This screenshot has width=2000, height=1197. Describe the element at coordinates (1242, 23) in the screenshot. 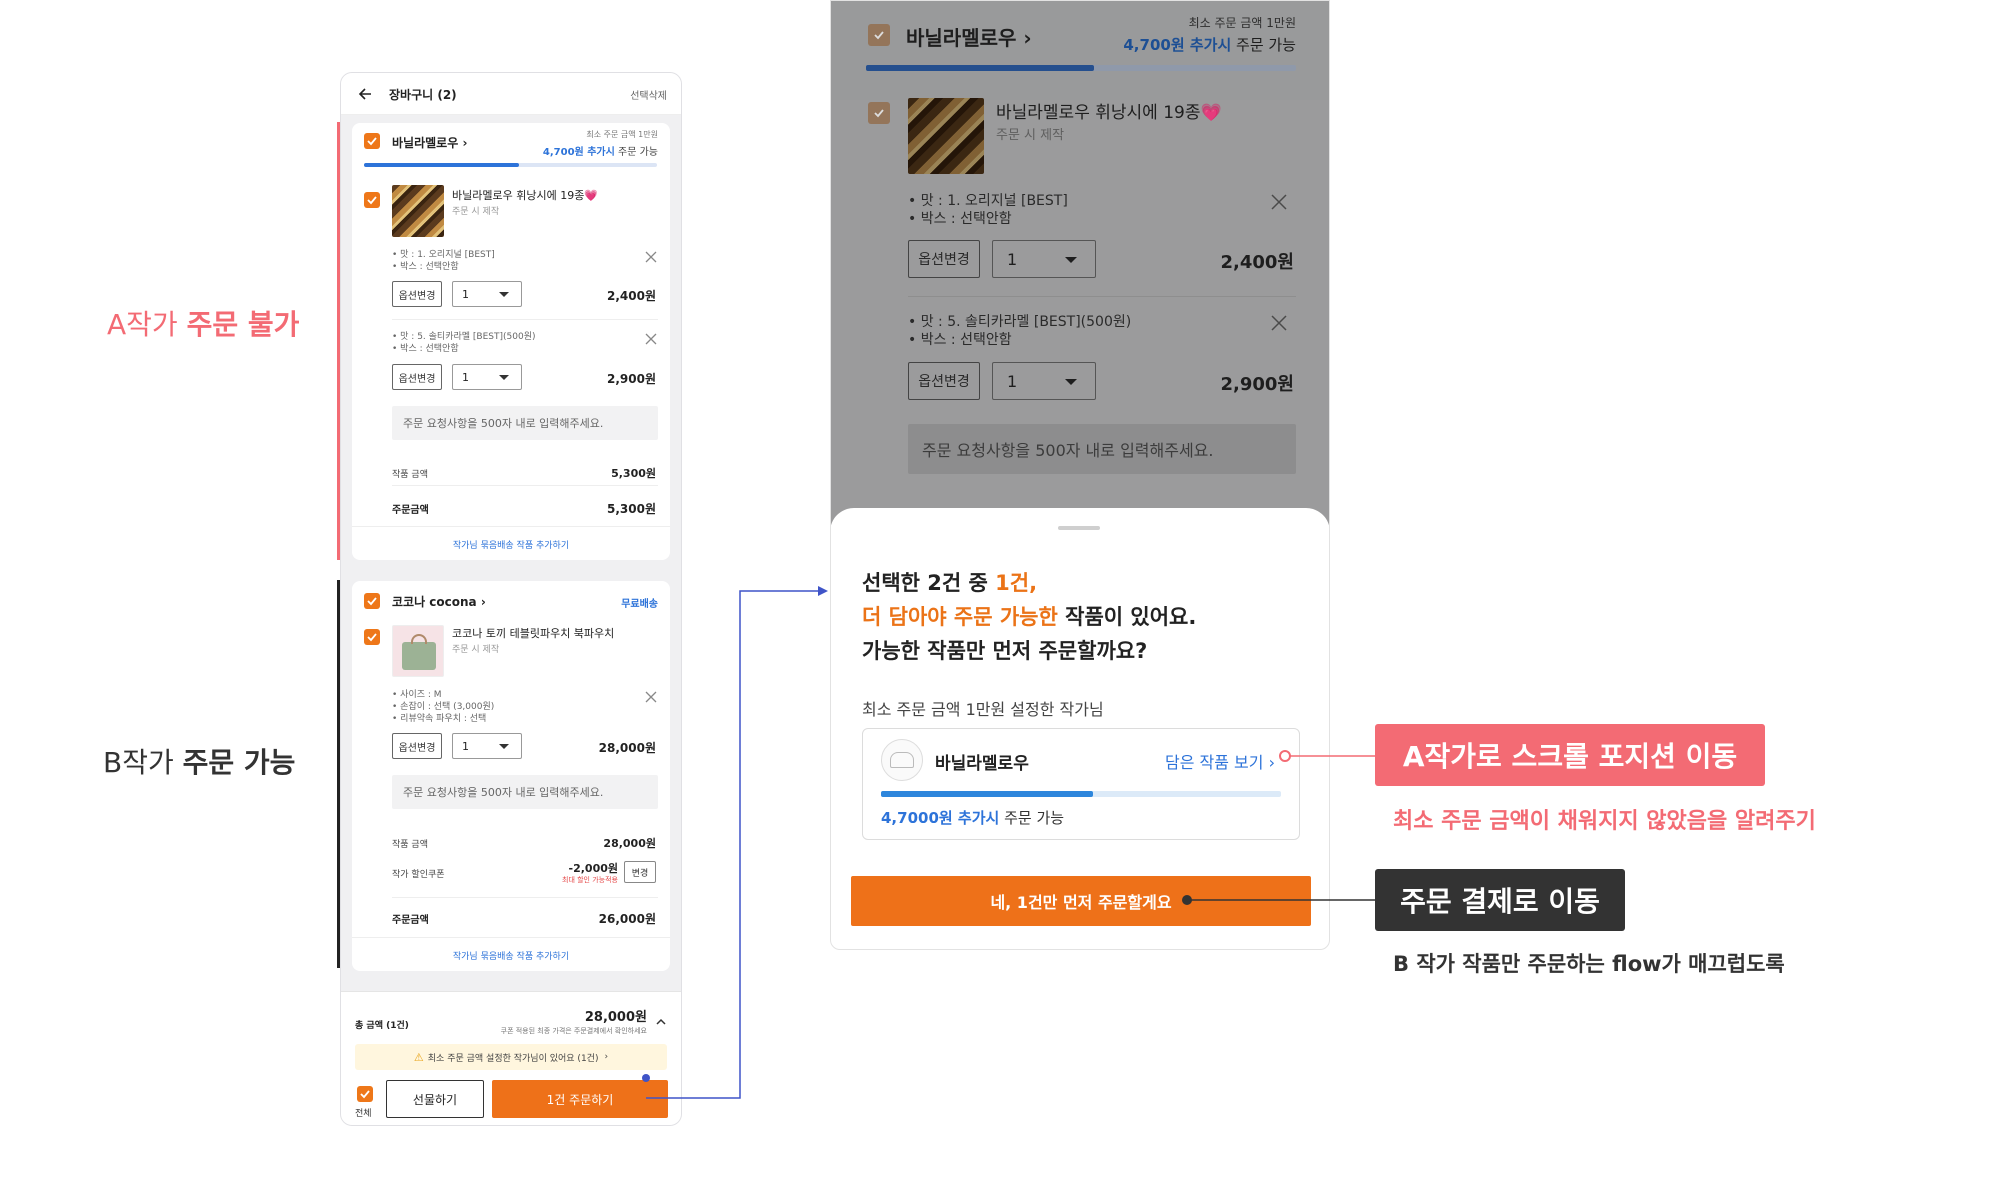

I see `bg-min-order: 최소 주문 금액 1만원` at that location.